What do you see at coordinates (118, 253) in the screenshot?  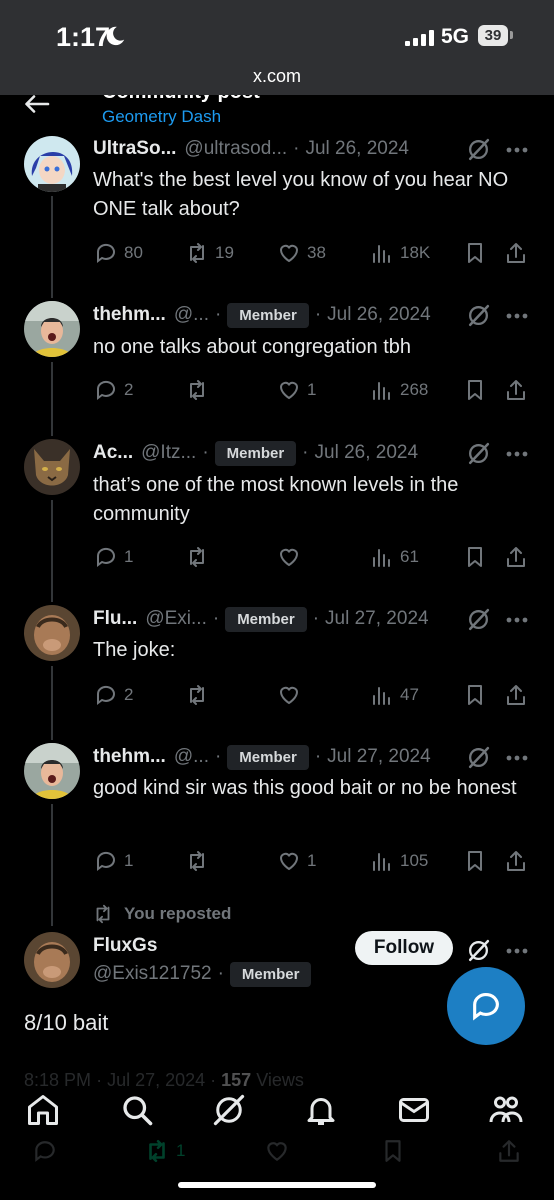 I see `reply-button: 80` at bounding box center [118, 253].